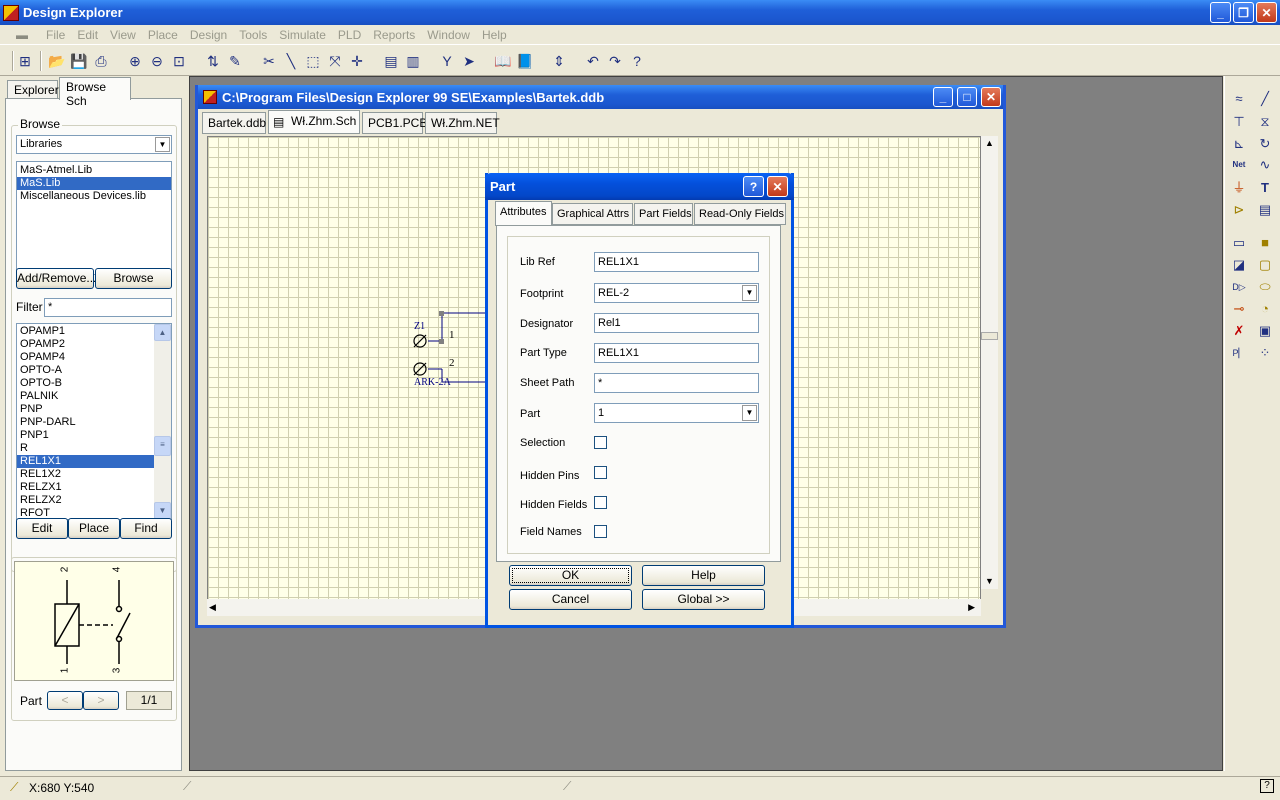 This screenshot has width=1280, height=800. What do you see at coordinates (94, 409) in the screenshot?
I see `list-item: PNP` at bounding box center [94, 409].